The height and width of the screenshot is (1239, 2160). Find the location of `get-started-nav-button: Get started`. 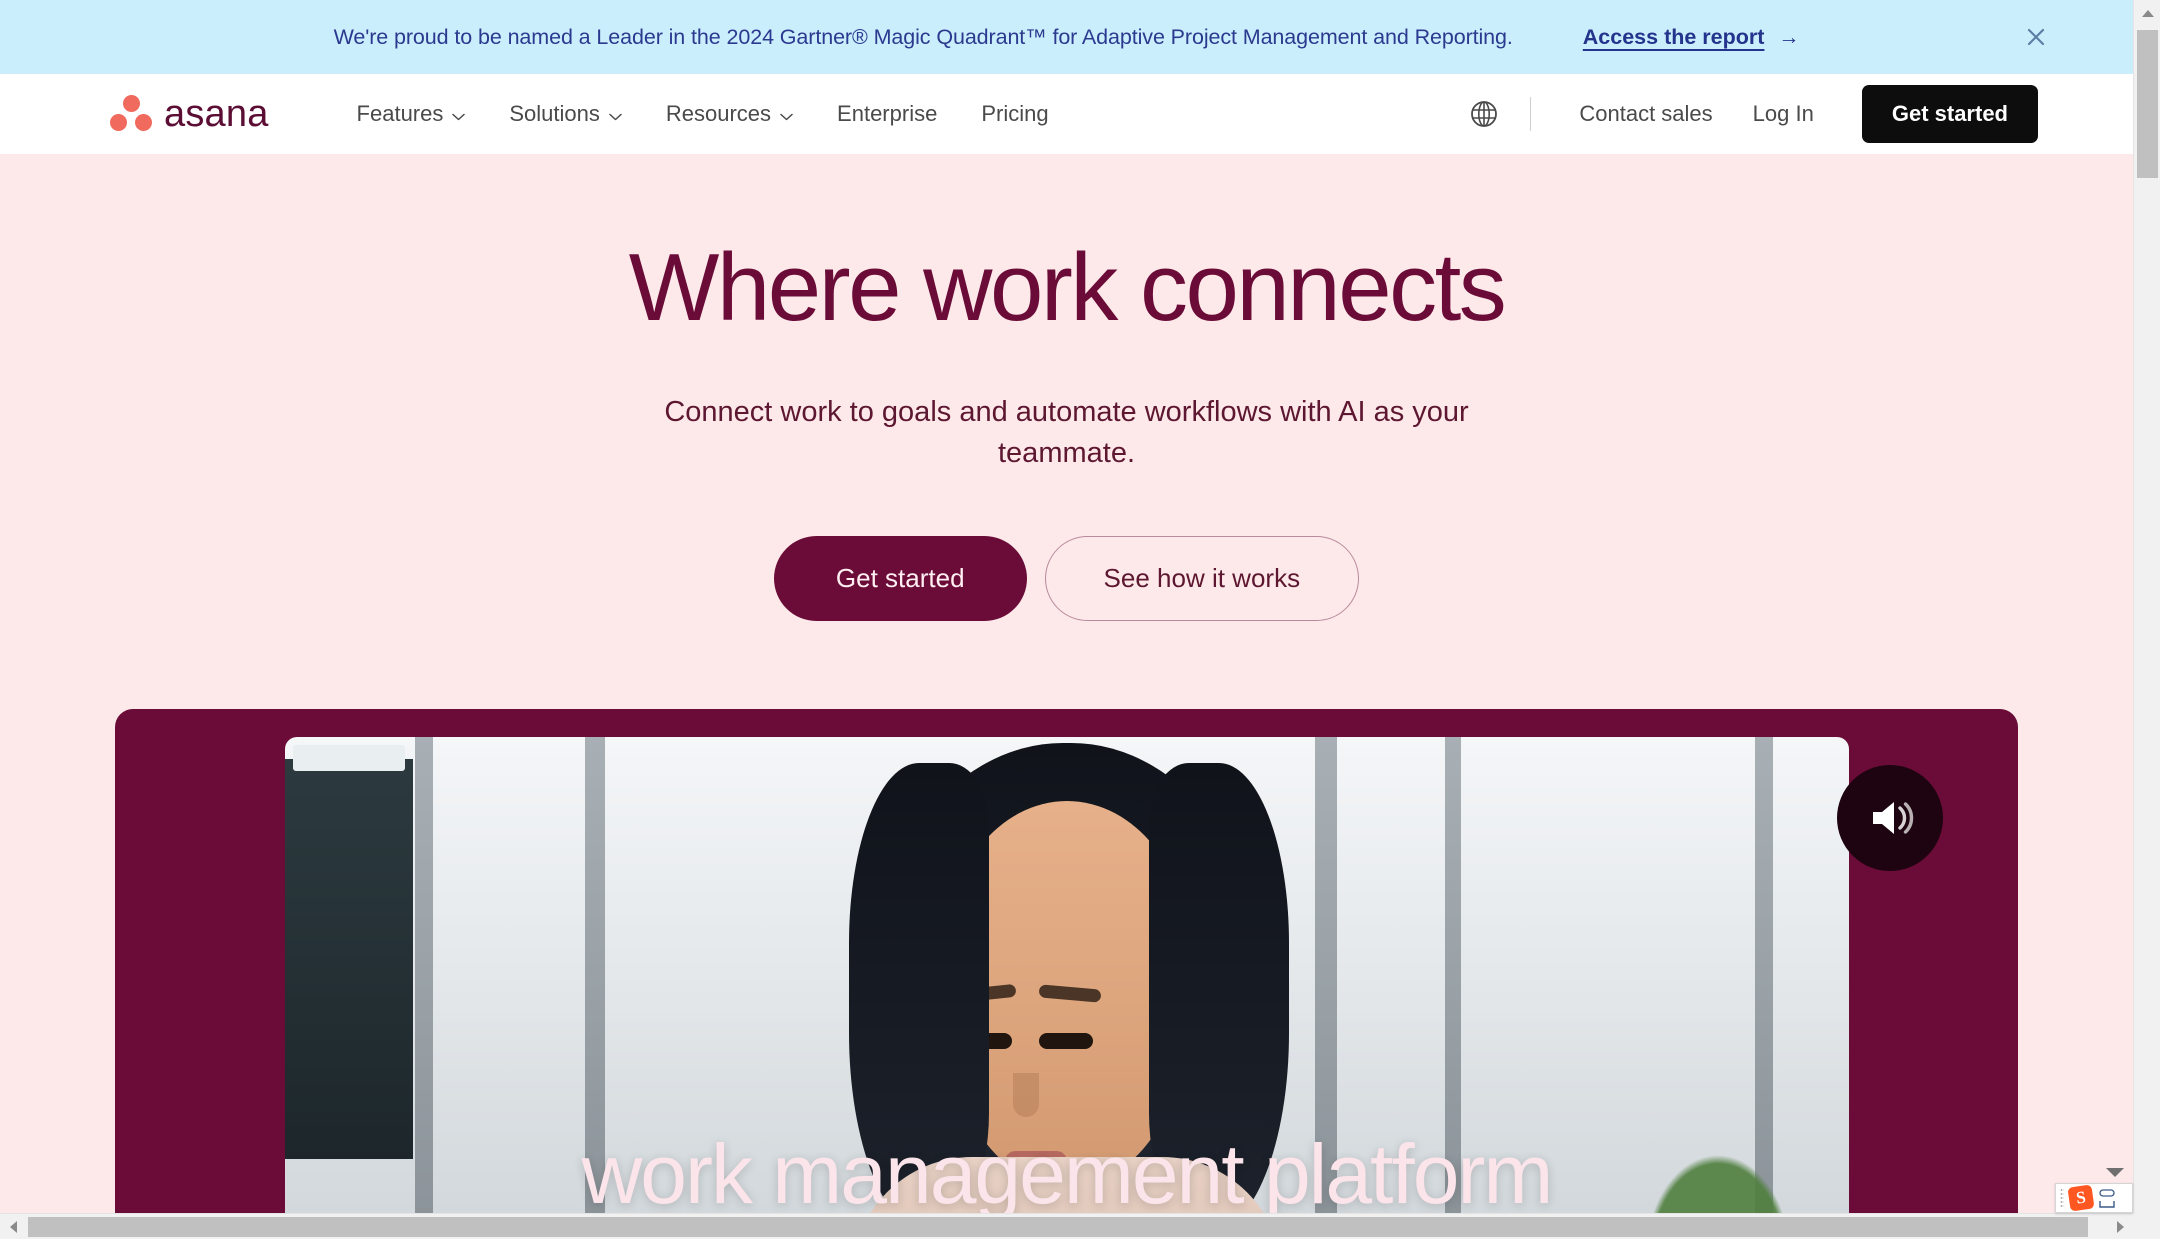

get-started-nav-button: Get started is located at coordinates (1949, 114).